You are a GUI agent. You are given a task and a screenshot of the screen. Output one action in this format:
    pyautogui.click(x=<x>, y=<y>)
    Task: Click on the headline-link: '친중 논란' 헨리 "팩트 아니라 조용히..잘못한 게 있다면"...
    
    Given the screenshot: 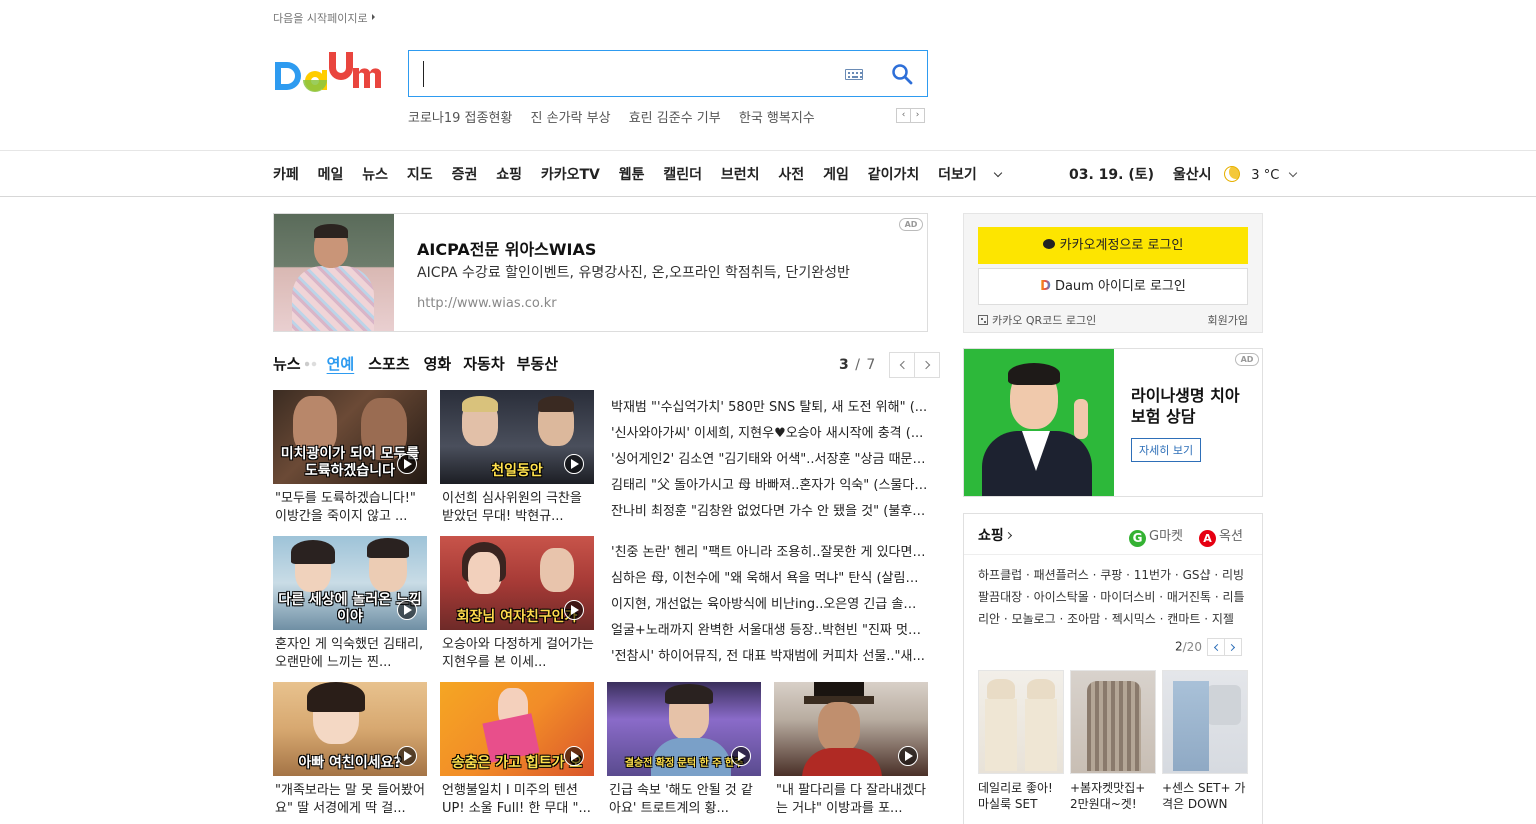 What is the action you would take?
    pyautogui.click(x=769, y=550)
    